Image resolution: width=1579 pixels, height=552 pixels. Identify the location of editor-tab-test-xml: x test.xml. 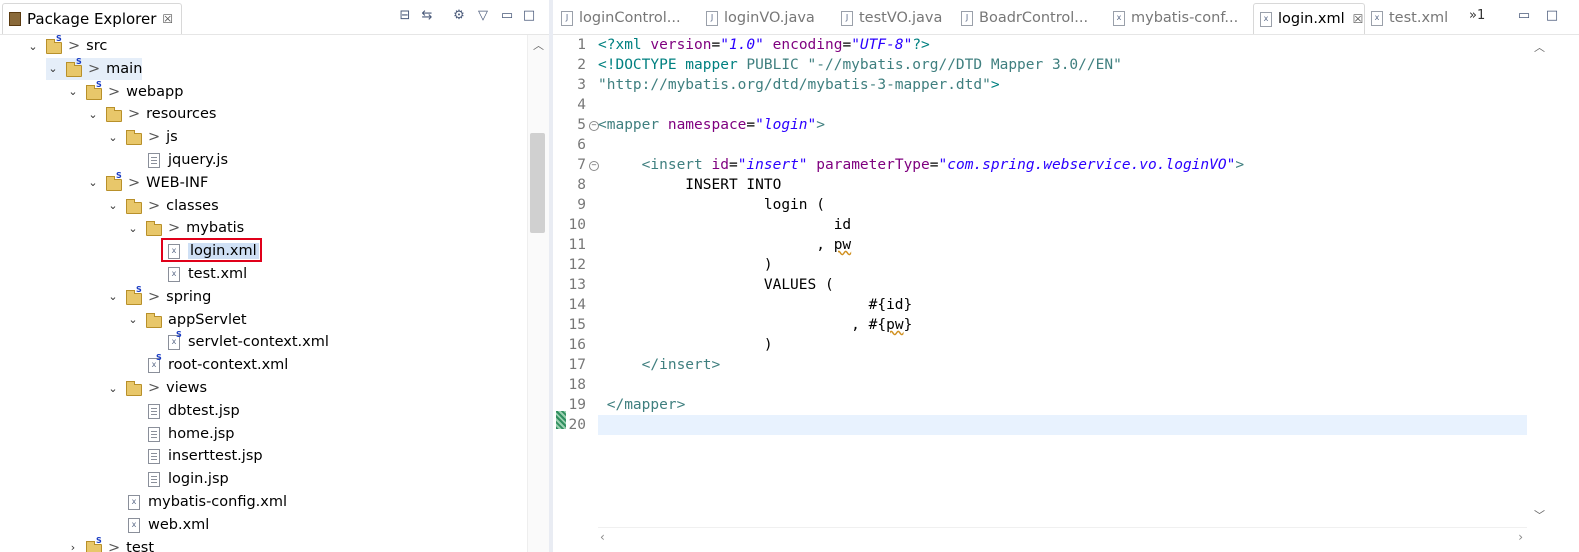
(1406, 18).